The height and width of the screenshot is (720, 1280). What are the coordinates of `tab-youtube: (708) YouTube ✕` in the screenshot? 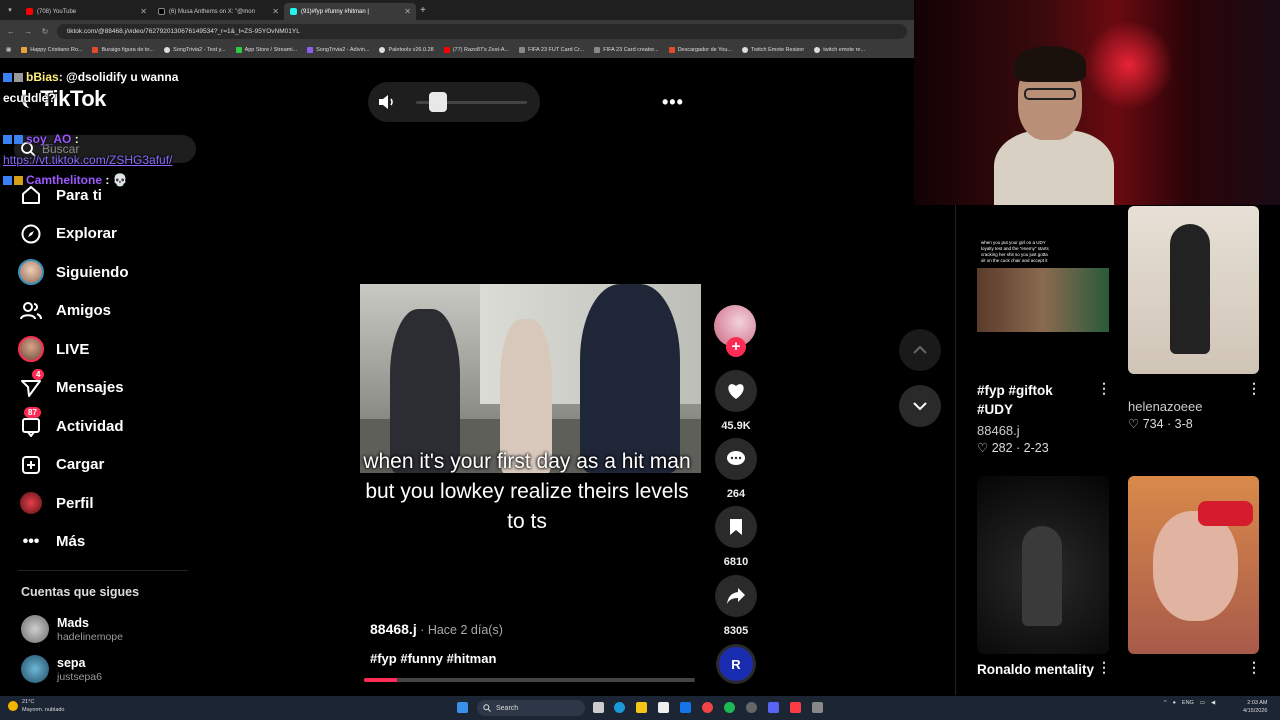 It's located at (86, 11).